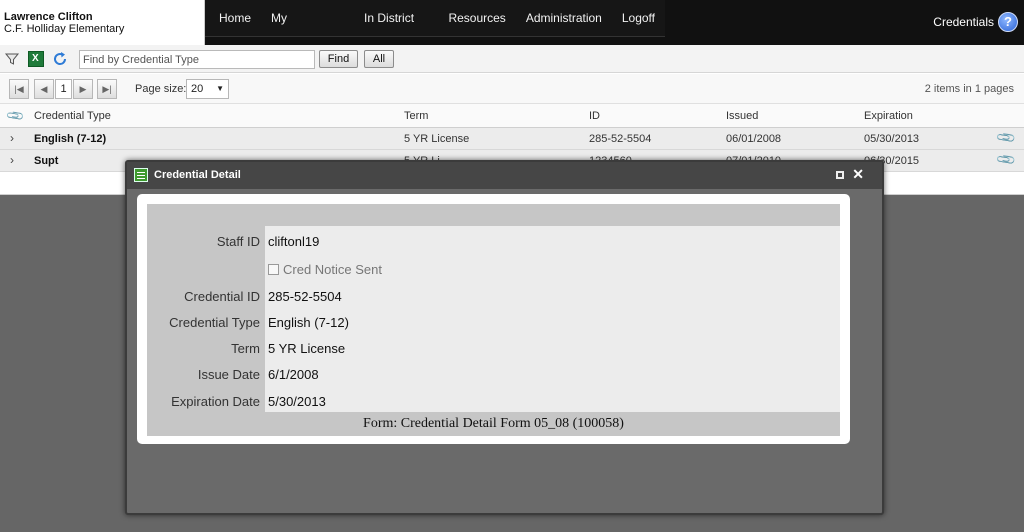 This screenshot has width=1024, height=532. I want to click on nav-in-district-pd: In District PD, so click(396, 35).